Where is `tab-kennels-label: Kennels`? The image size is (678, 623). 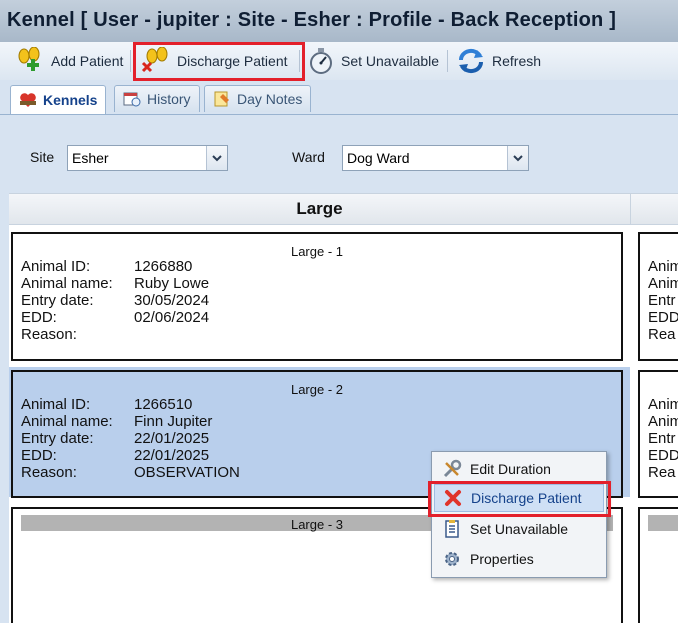 tab-kennels-label: Kennels is located at coordinates (70, 100).